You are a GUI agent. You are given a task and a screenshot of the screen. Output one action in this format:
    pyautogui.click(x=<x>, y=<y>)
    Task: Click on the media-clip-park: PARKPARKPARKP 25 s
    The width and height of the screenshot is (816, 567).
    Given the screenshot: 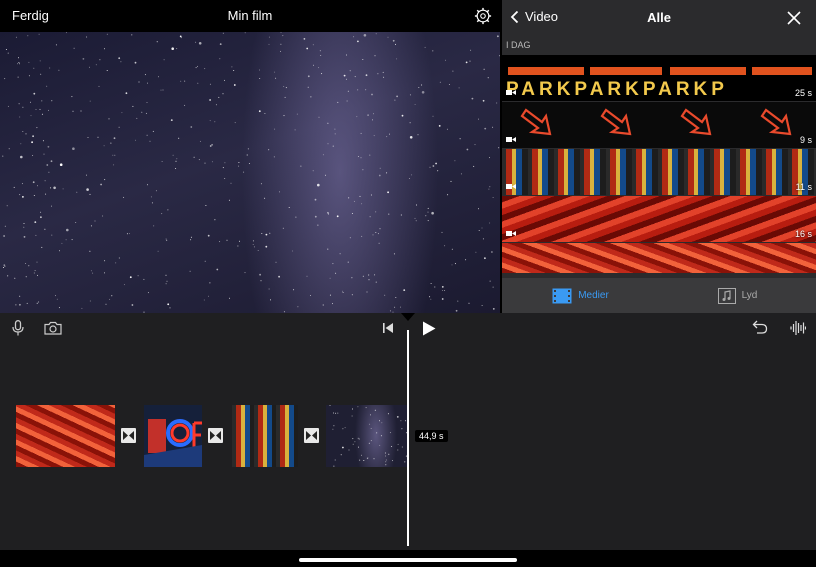 What is the action you would take?
    pyautogui.click(x=659, y=78)
    